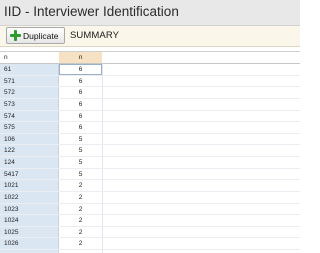 The height and width of the screenshot is (253, 320). I want to click on window-title-bar: IID - Interviewer Identification, so click(150, 13).